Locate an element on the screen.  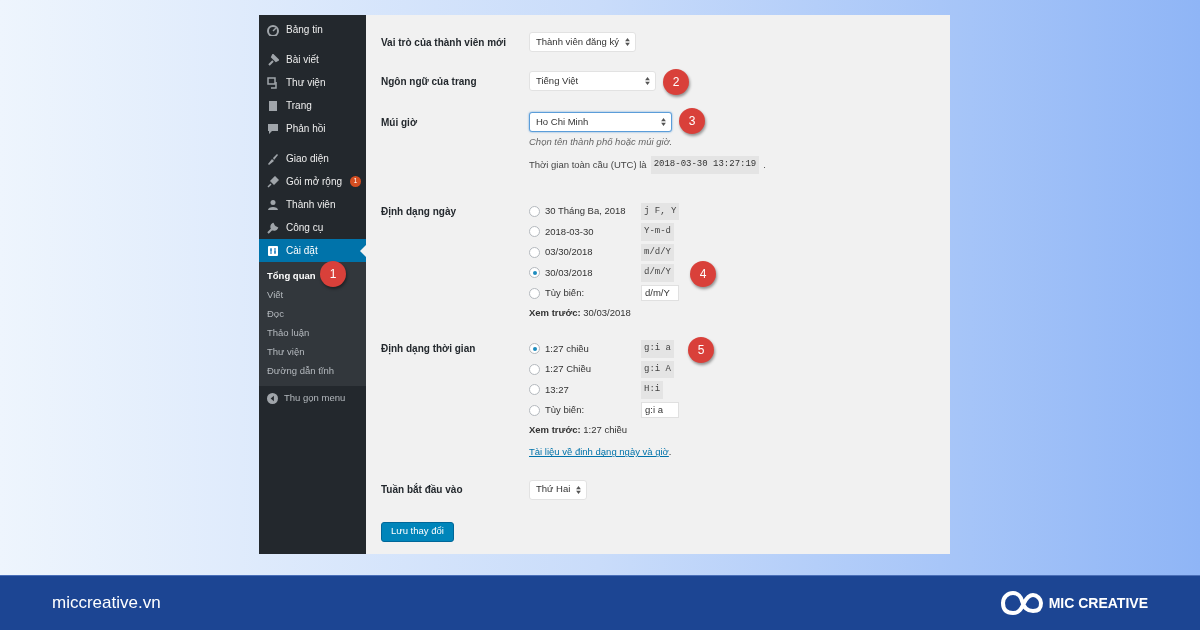
documentation-link: Tài liệu về định dạng ngày và giờ is located at coordinates (599, 452).